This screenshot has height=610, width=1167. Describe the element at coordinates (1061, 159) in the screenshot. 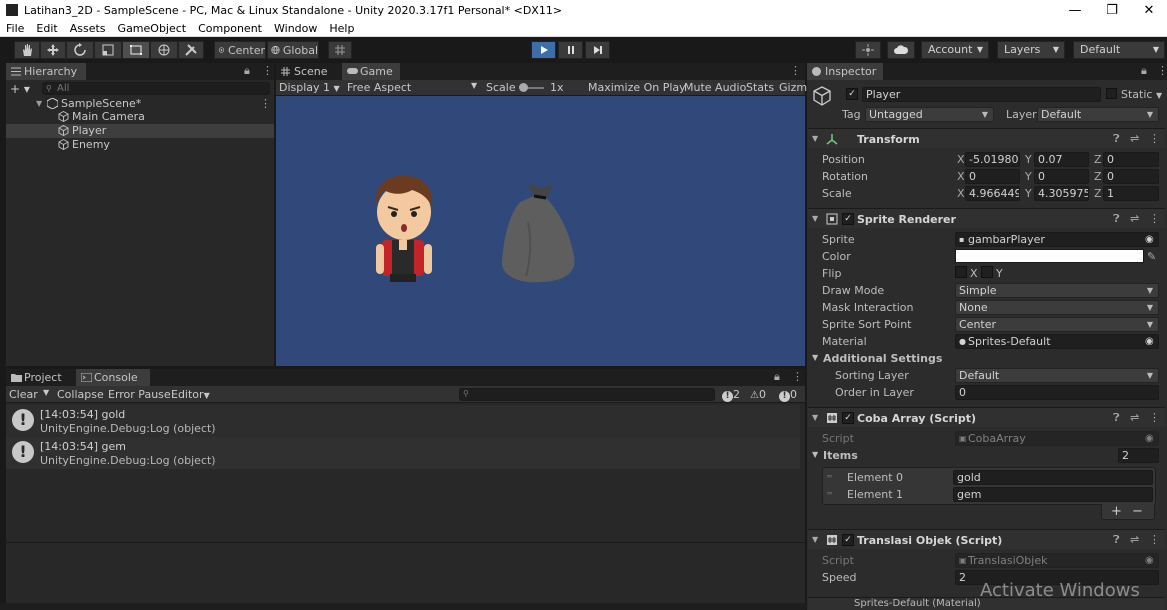

I see `position-y-field: 0.07` at that location.